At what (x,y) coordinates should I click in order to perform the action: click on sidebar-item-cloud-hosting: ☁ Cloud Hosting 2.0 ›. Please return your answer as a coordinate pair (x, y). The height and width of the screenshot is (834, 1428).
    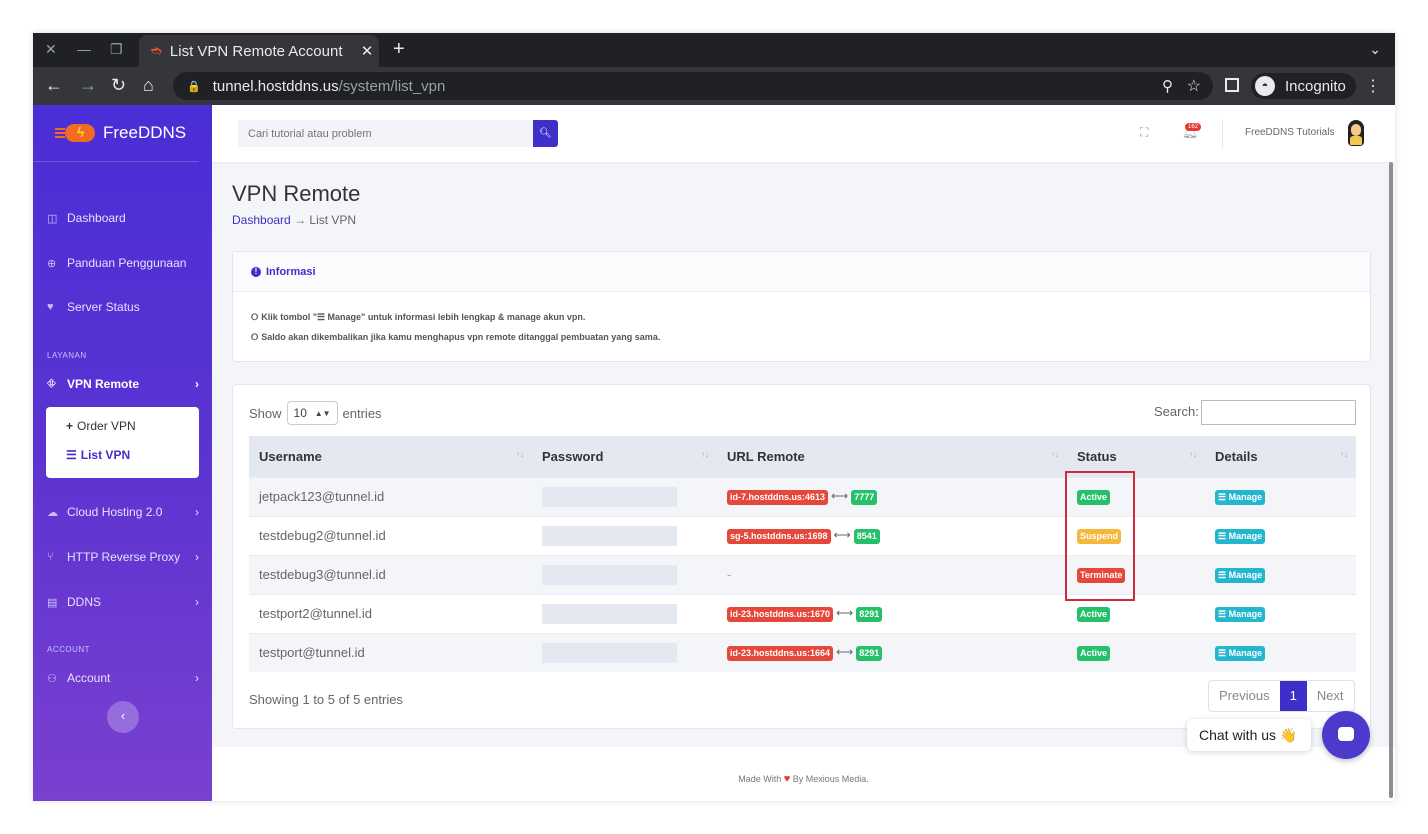
    Looking at the image, I should click on (123, 512).